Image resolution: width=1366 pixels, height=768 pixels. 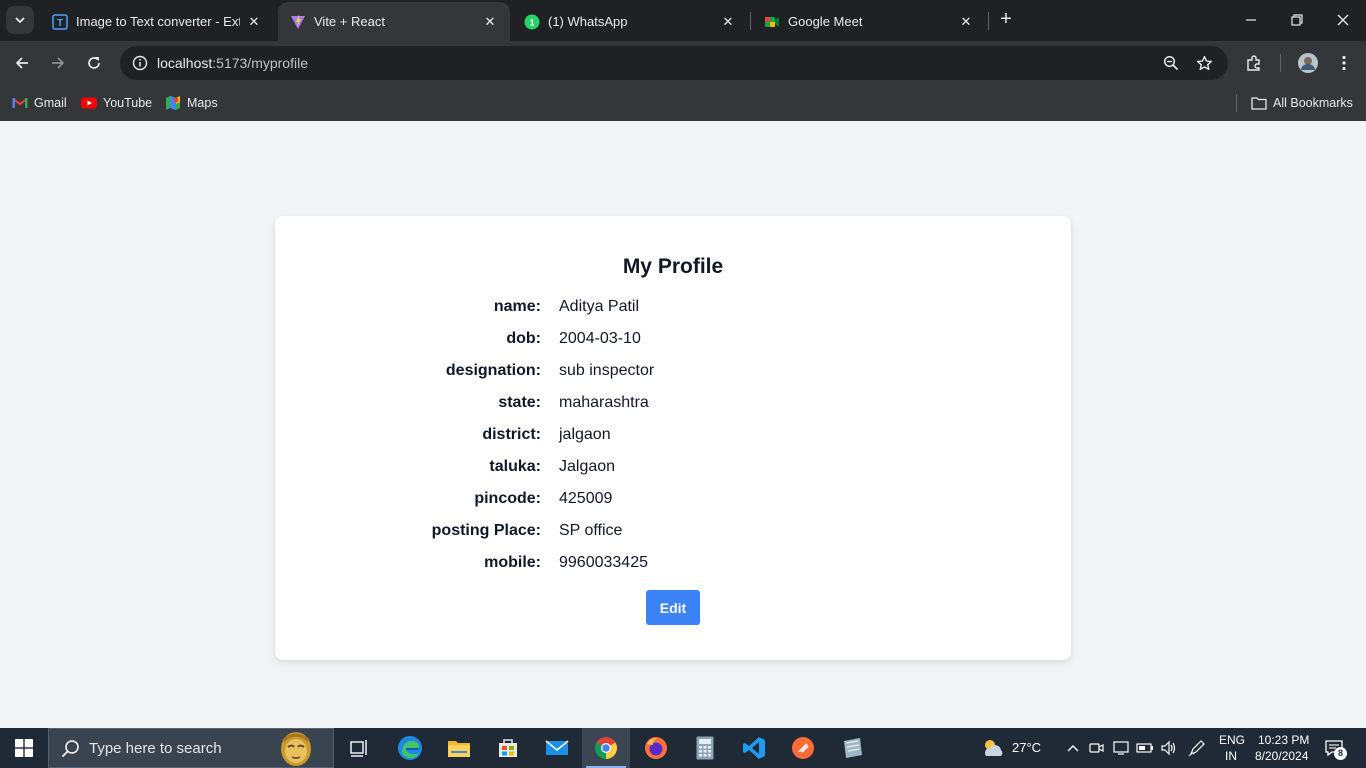 What do you see at coordinates (1251, 20) in the screenshot?
I see `minimize-button` at bounding box center [1251, 20].